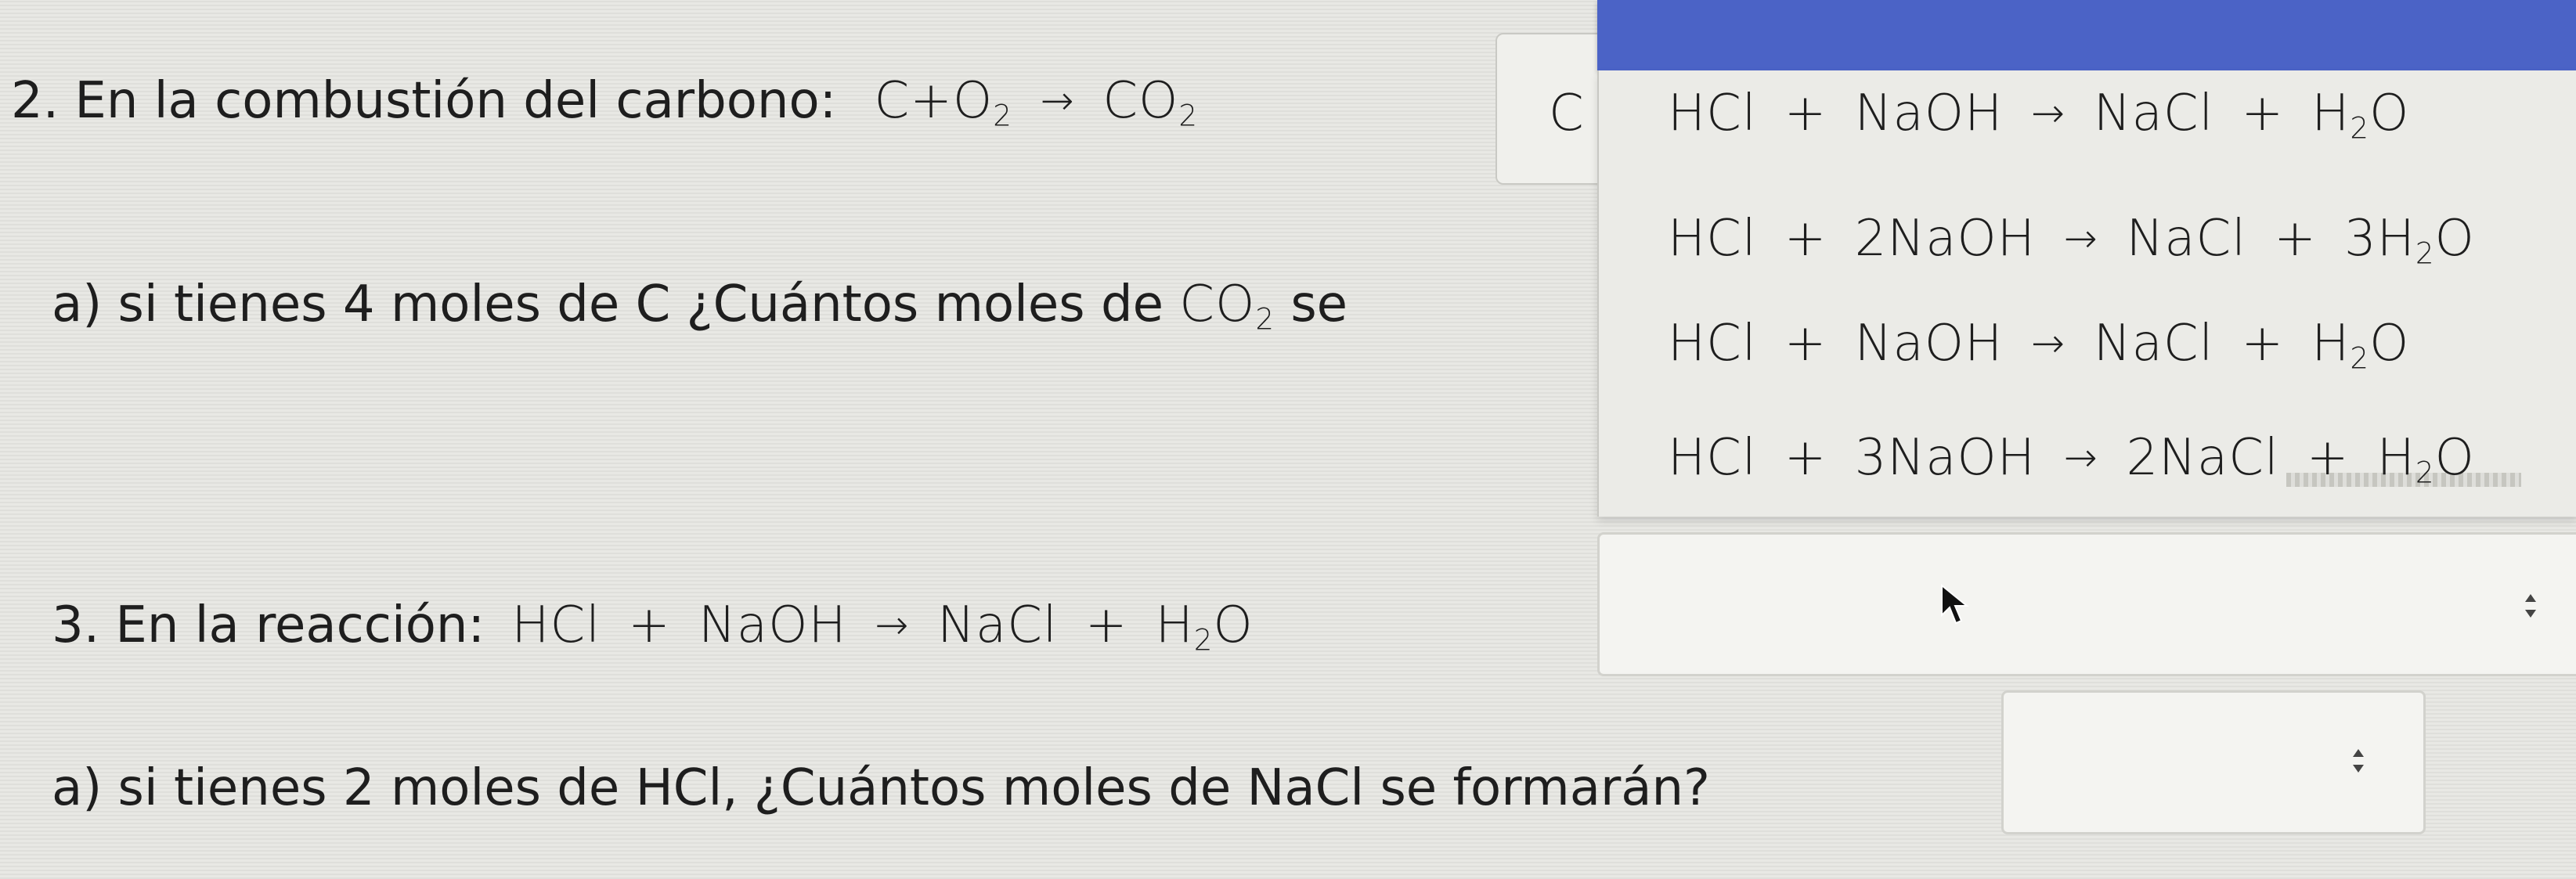 The width and height of the screenshot is (2576, 879). What do you see at coordinates (2086, 35) in the screenshot?
I see `dropdown-header` at bounding box center [2086, 35].